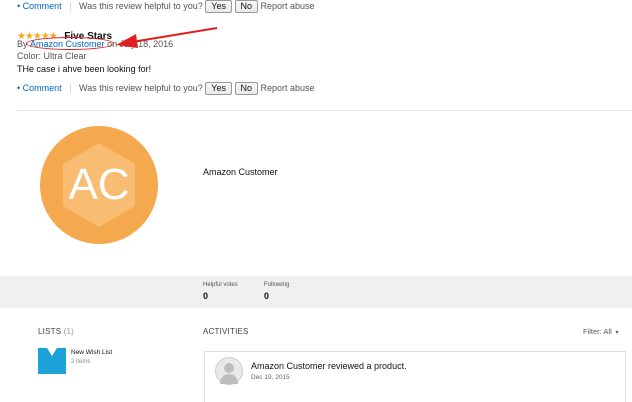 Image resolution: width=632 pixels, height=402 pixels. I want to click on comment-link-2: • Comment, so click(39, 88).